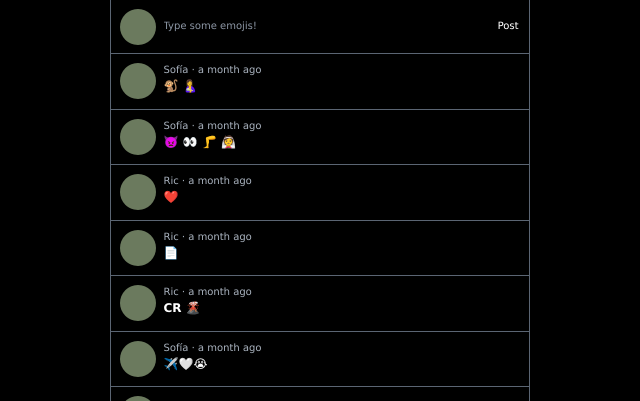 This screenshot has height=401, width=640. Describe the element at coordinates (181, 86) in the screenshot. I see `post-content: 🐒 🤱` at that location.